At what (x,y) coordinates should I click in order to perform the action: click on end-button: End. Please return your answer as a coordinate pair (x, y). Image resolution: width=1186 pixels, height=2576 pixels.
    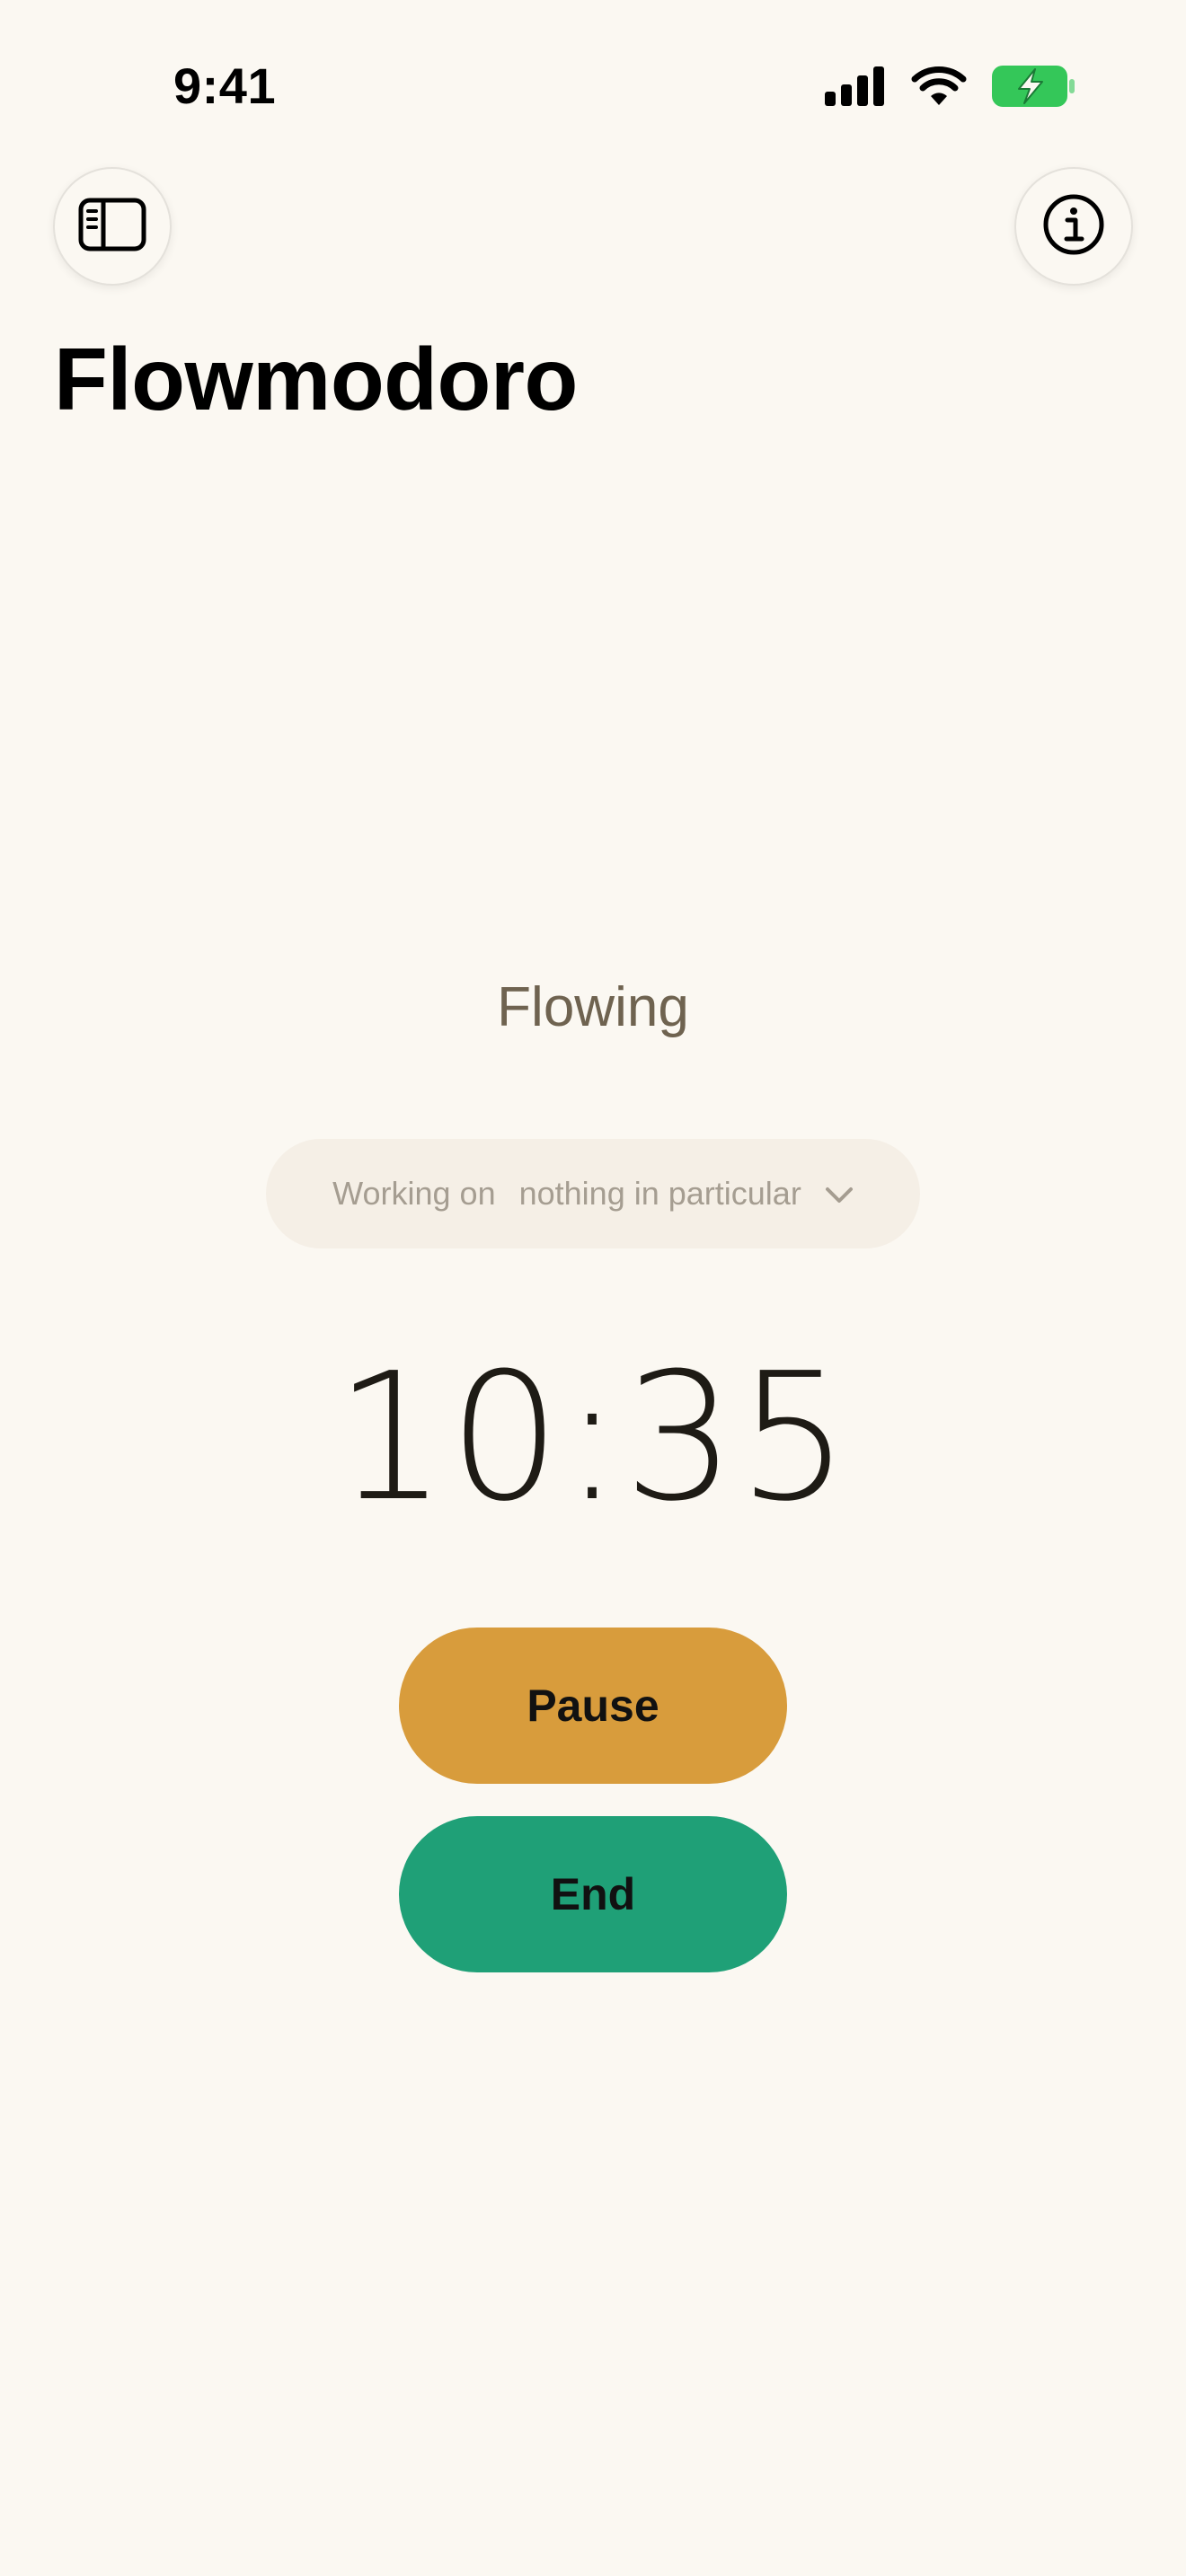
    Looking at the image, I should click on (593, 1894).